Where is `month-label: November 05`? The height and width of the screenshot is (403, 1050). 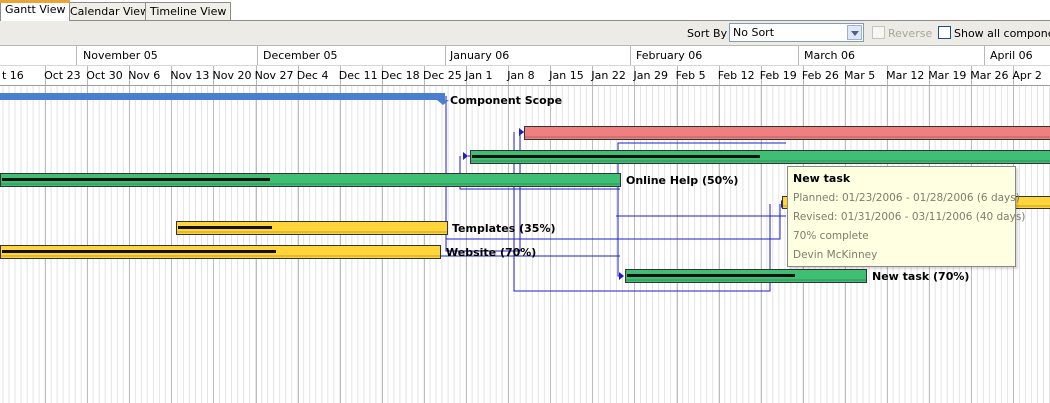
month-label: November 05 is located at coordinates (120, 55).